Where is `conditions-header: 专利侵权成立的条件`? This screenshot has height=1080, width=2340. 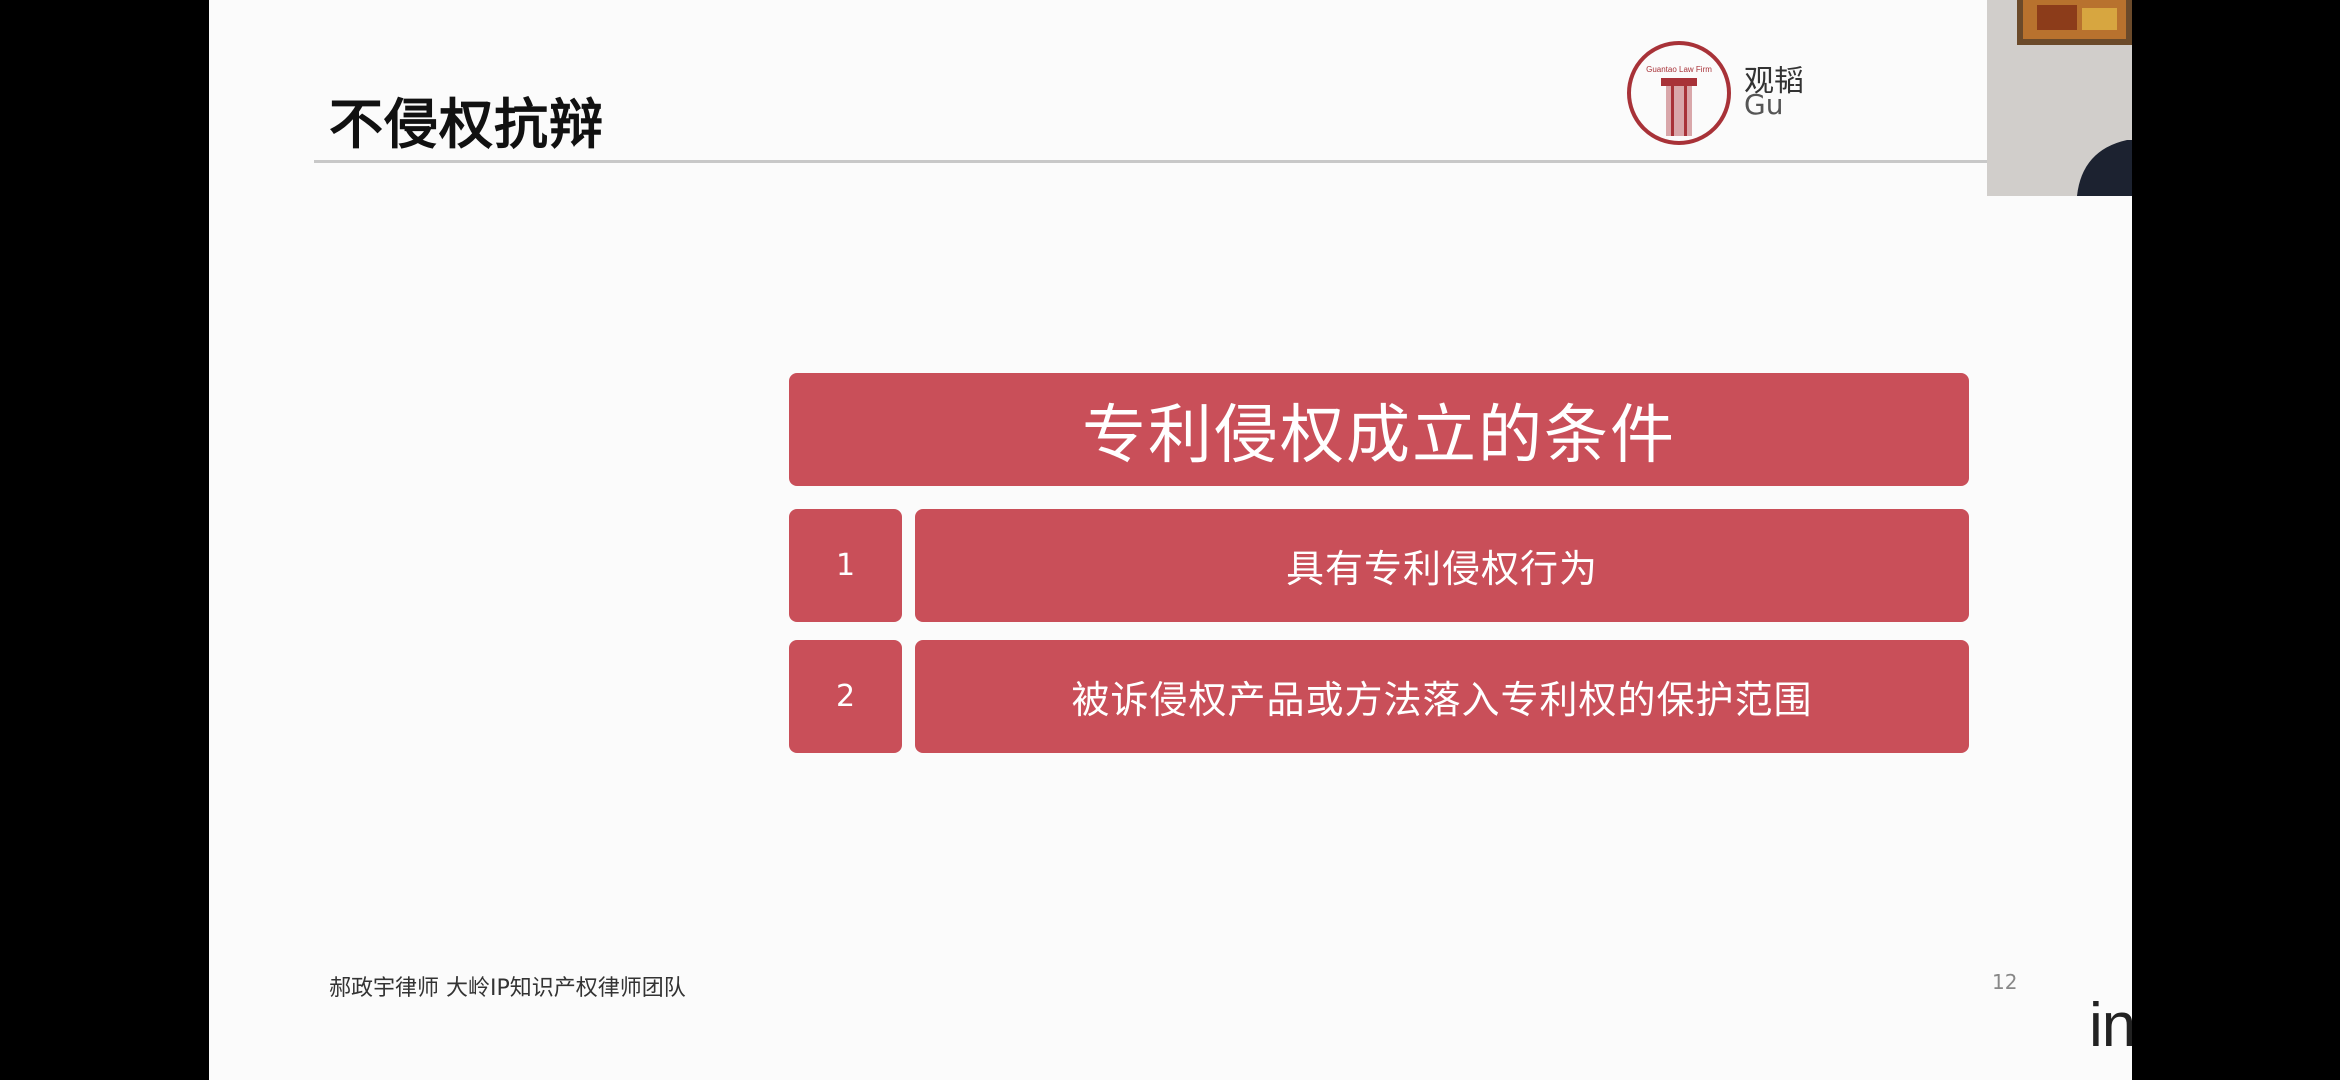
conditions-header: 专利侵权成立的条件 is located at coordinates (1379, 429).